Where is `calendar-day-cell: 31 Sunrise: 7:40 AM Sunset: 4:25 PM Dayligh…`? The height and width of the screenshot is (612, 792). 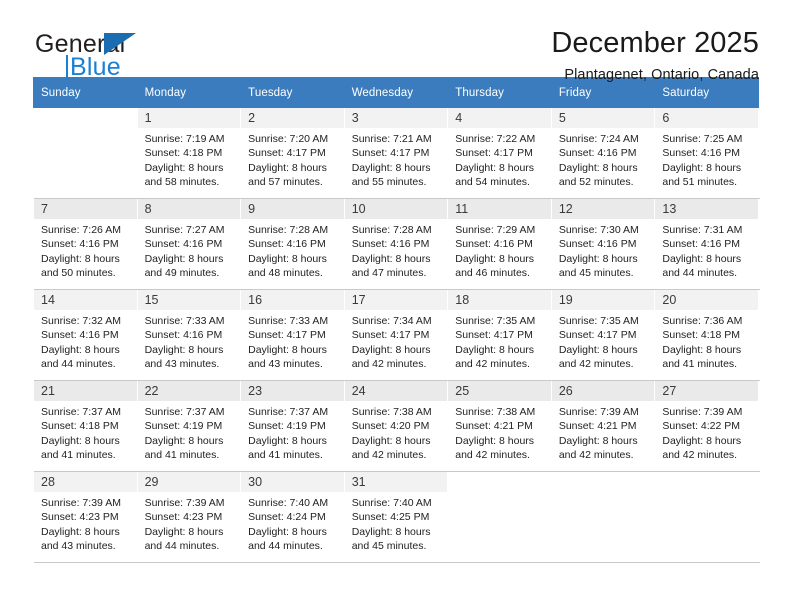
calendar-day-cell: 31 Sunrise: 7:40 AM Sunset: 4:25 PM Dayligh… is located at coordinates (396, 517).